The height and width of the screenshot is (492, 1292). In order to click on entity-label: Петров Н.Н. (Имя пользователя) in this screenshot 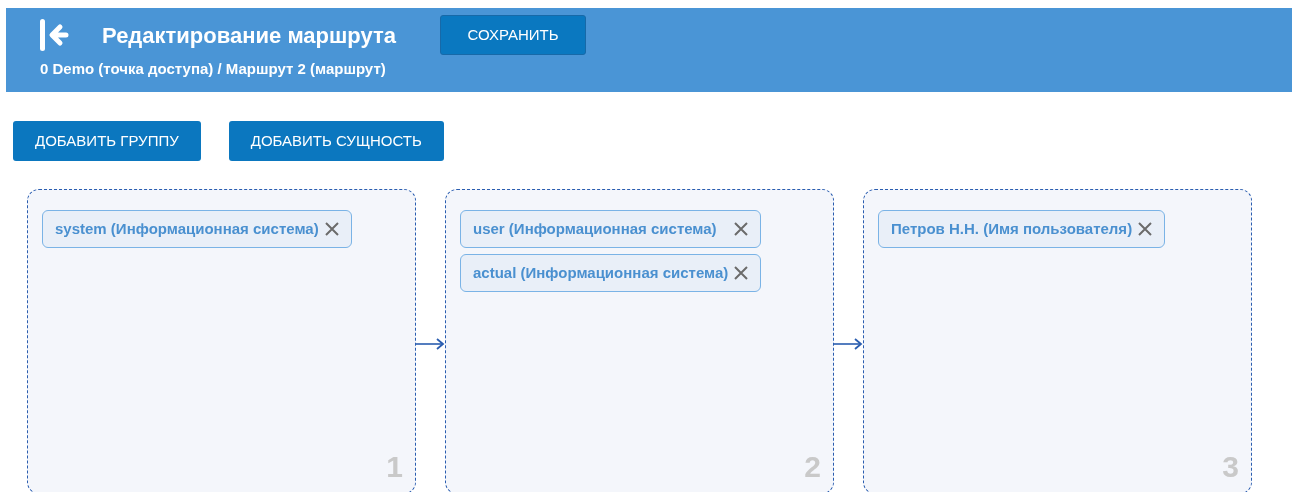, I will do `click(1012, 228)`.